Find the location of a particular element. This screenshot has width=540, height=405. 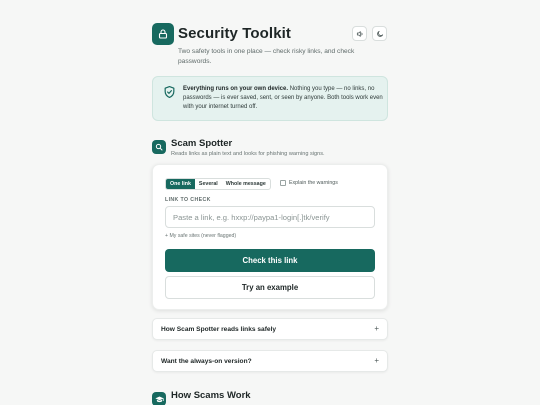

mode-selector: One link Several Whole message is located at coordinates (218, 184).